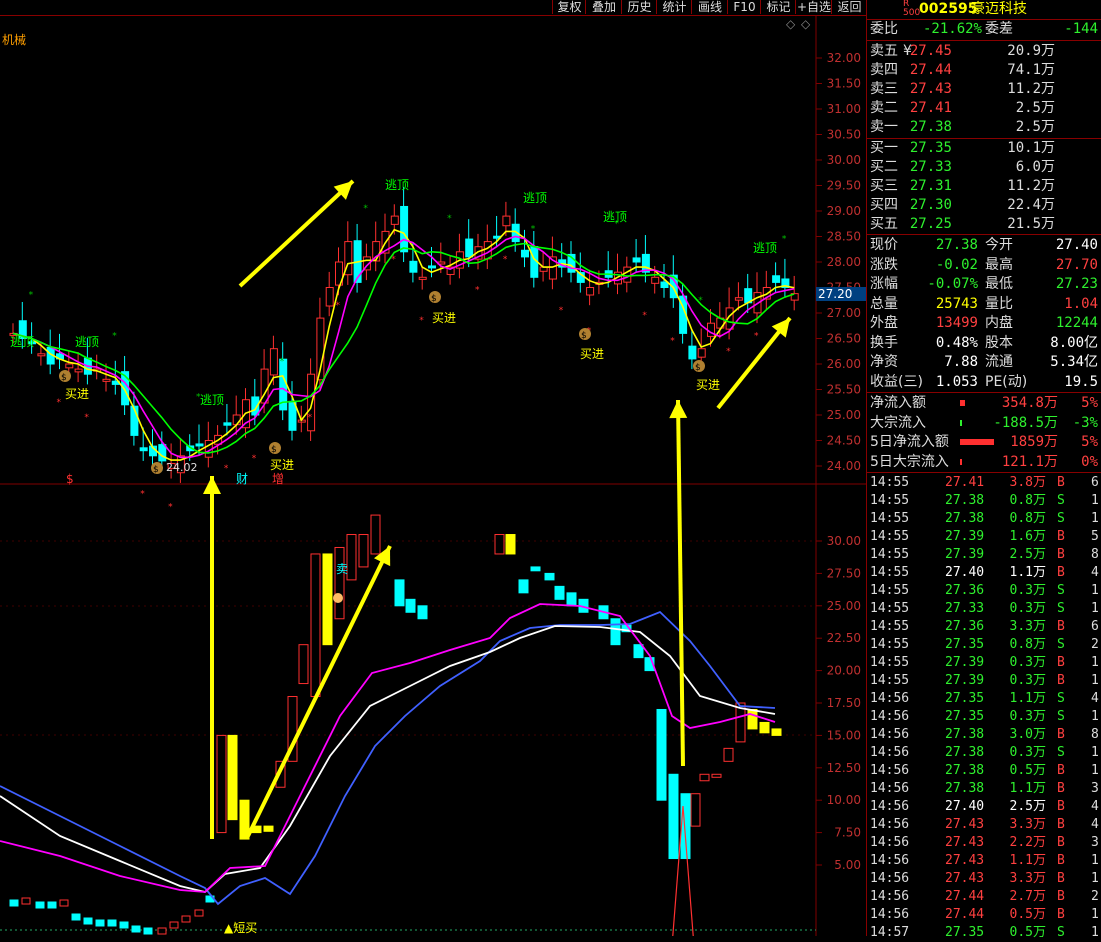  I want to click on trade-row: 14:56 27.38 0.5万 B 1, so click(984, 771).